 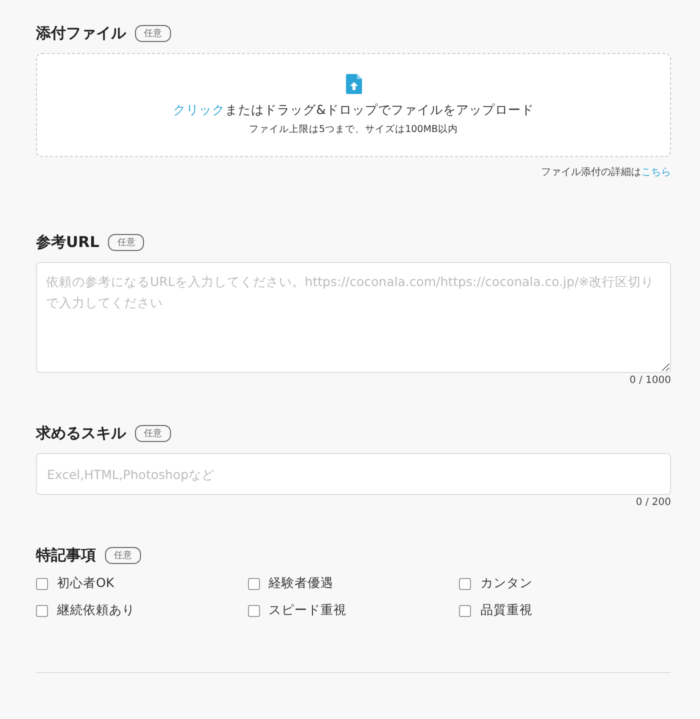 I want to click on checkbox-option: 品質重視, so click(x=565, y=610).